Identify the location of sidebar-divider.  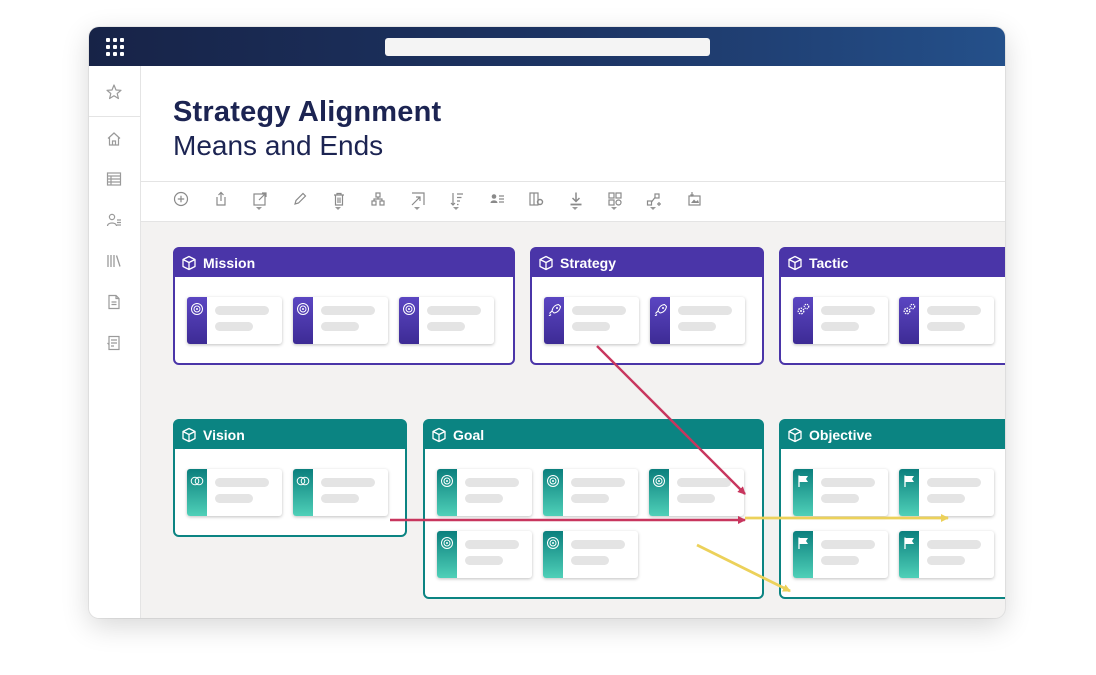
(114, 116).